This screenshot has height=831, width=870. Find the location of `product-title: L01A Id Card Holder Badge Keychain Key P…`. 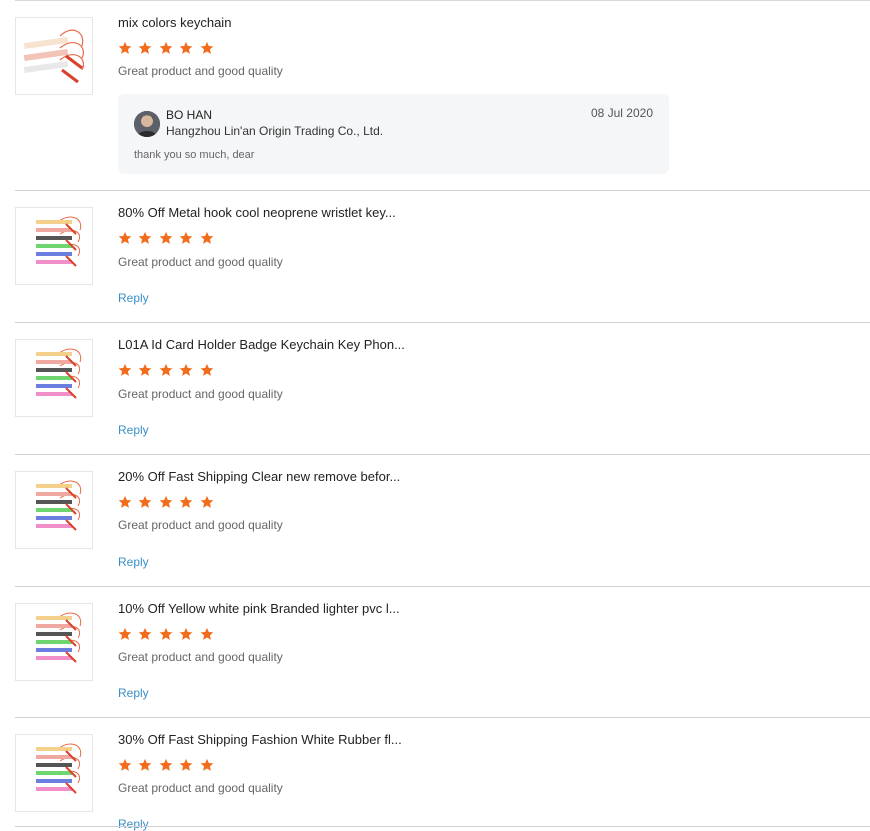

product-title: L01A Id Card Holder Badge Keychain Key P… is located at coordinates (261, 344).